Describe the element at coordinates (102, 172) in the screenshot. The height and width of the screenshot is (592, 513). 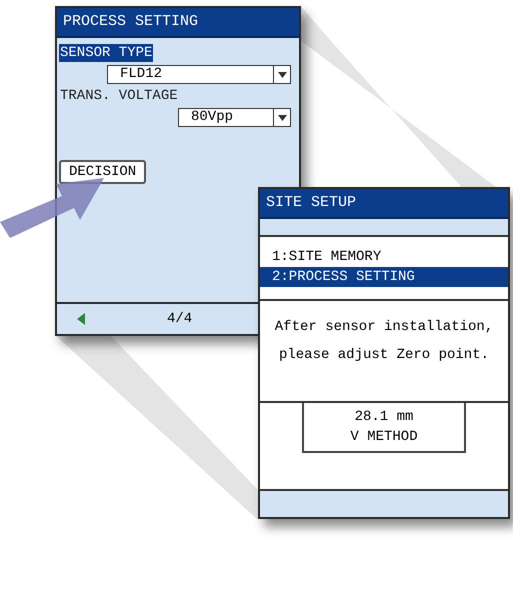
I see `decision-button: DECISION` at that location.